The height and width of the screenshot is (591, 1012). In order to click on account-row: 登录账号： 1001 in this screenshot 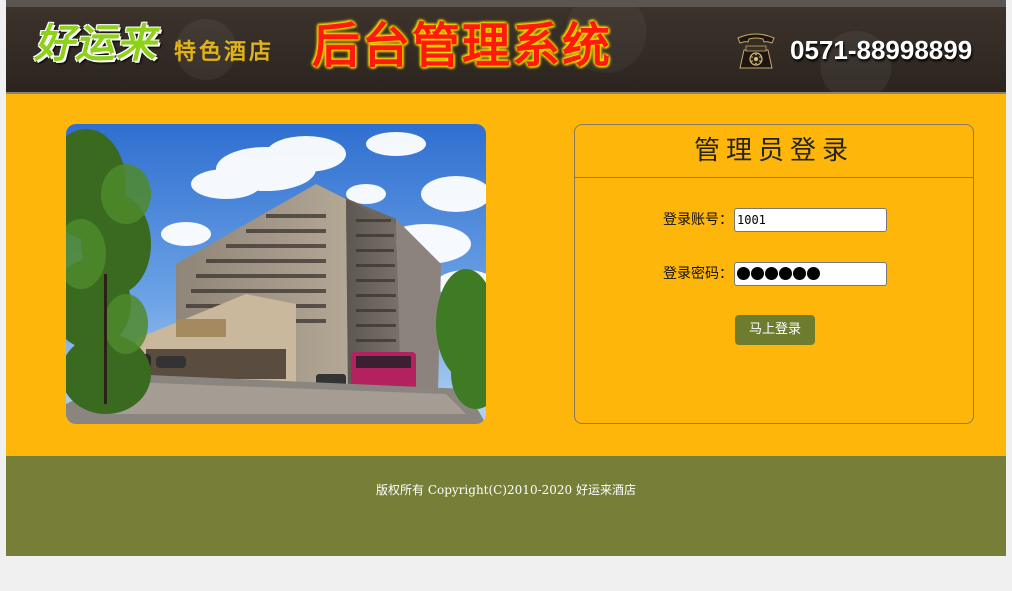, I will do `click(793, 220)`.